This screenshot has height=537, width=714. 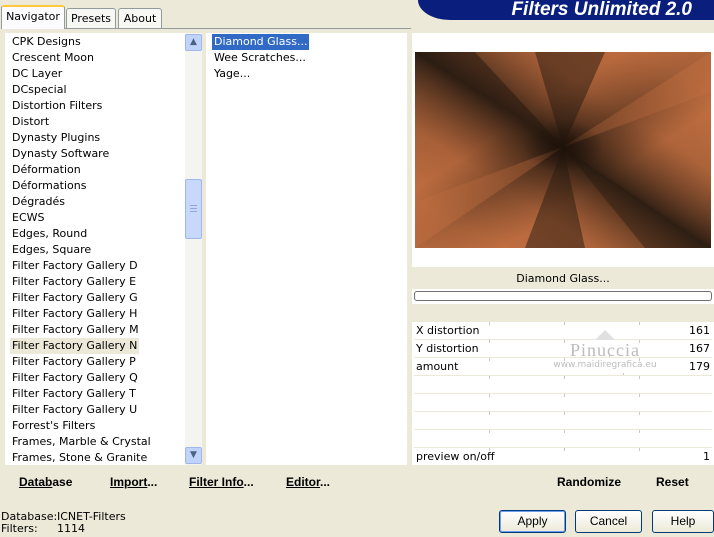 I want to click on category-item-label: Filter Factory Gallery P, so click(x=74, y=361).